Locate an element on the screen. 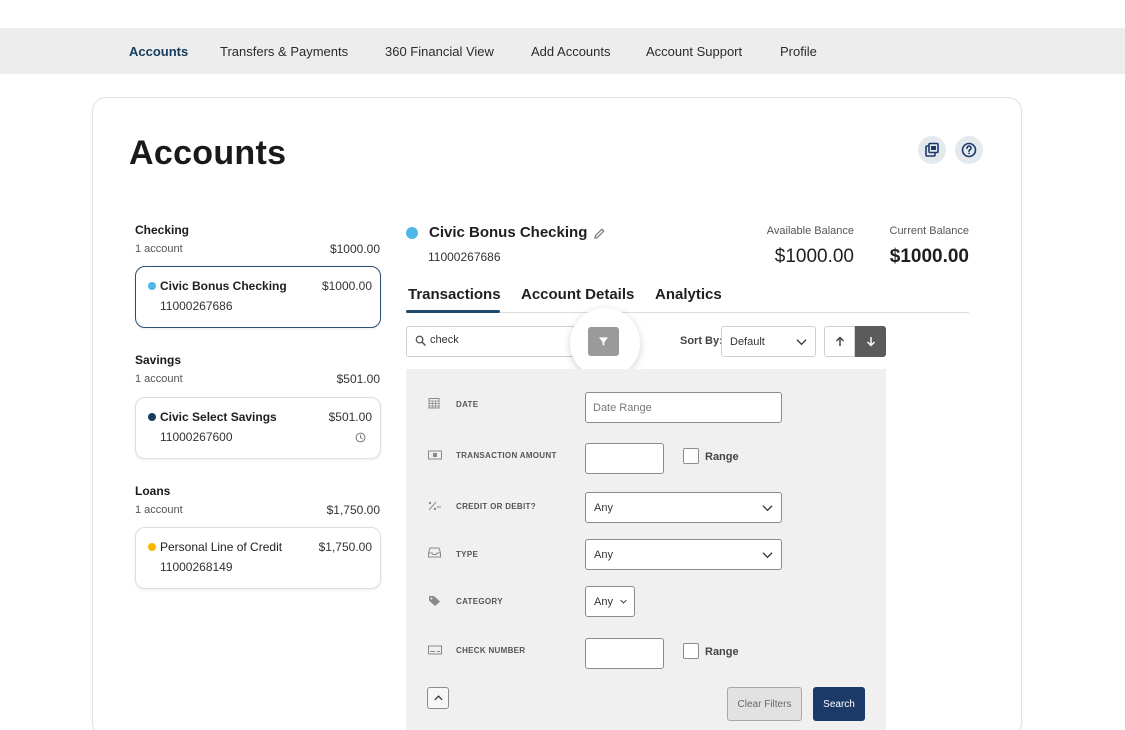  account-title: Civic Bonus Checking is located at coordinates (508, 232).